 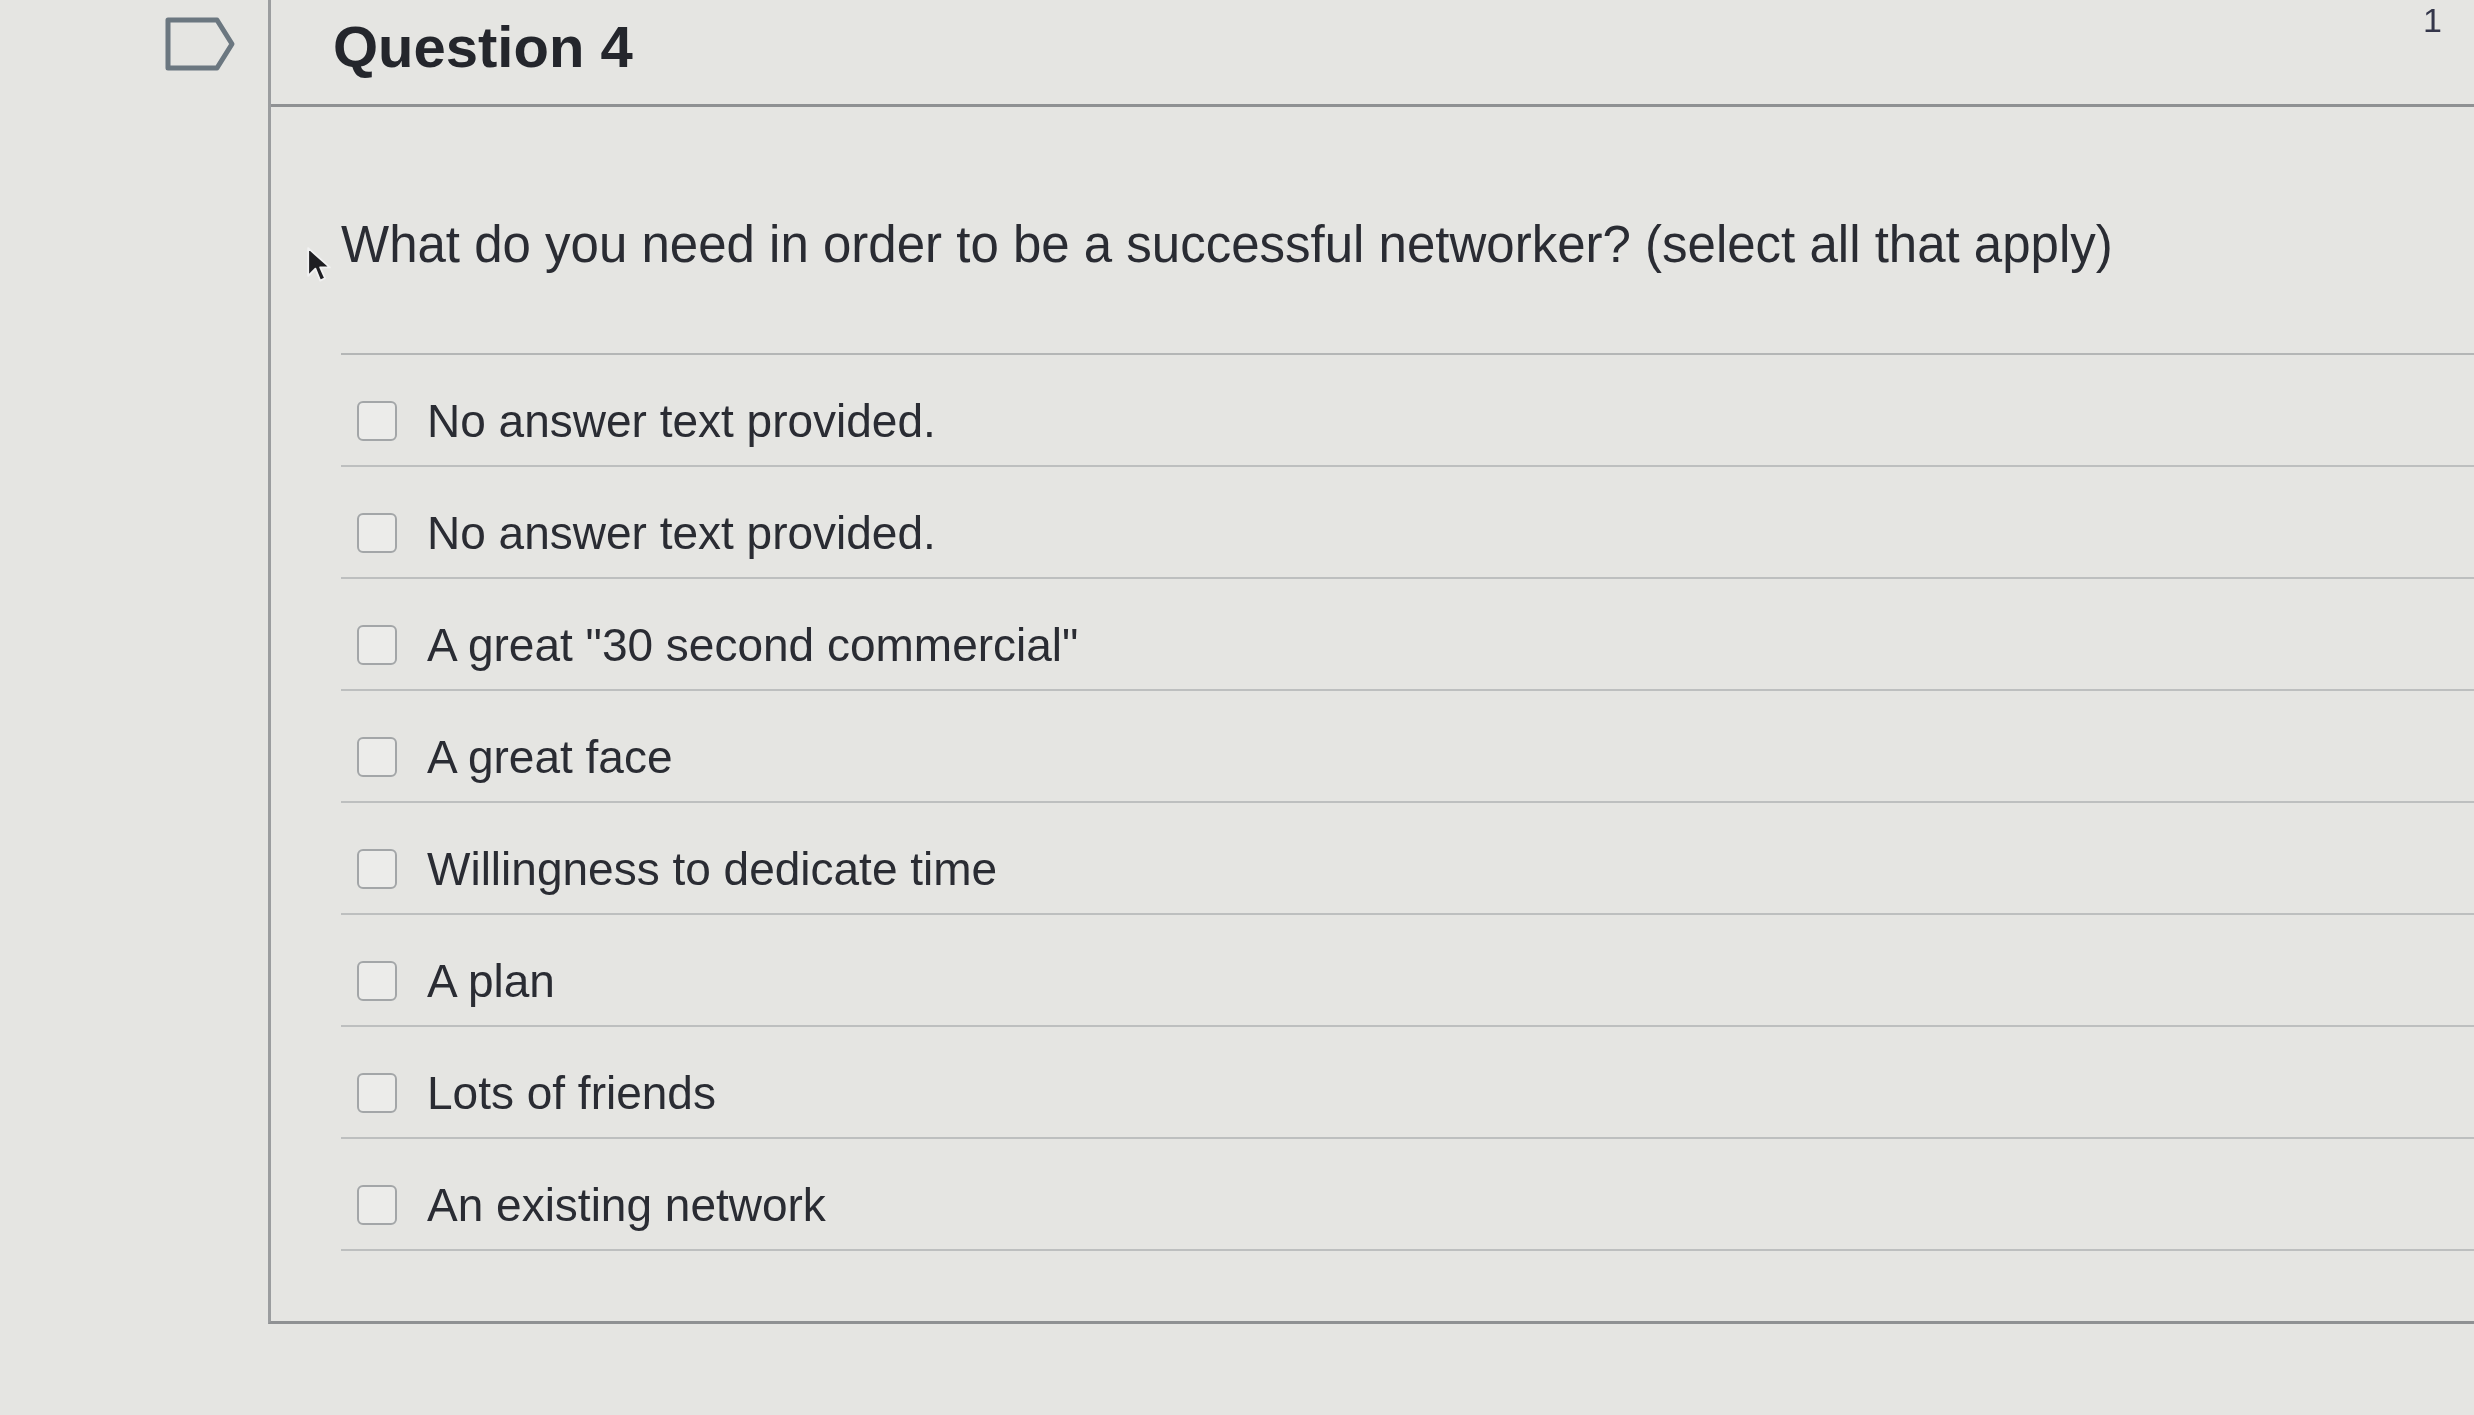 What do you see at coordinates (626, 1205) in the screenshot?
I see `answer-label: An existing network` at bounding box center [626, 1205].